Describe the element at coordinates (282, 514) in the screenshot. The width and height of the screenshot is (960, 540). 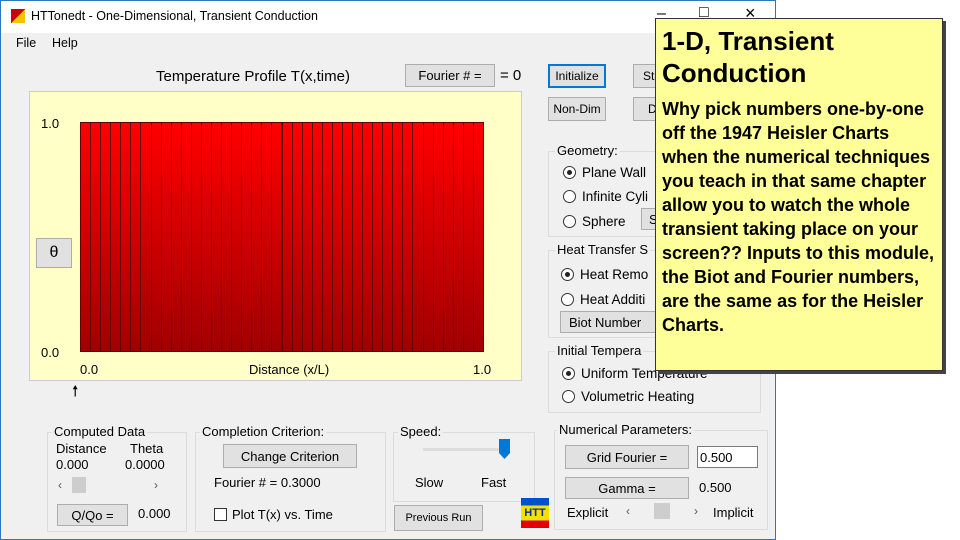
I see `checkbox-label: Plot T(x) vs. Time` at that location.